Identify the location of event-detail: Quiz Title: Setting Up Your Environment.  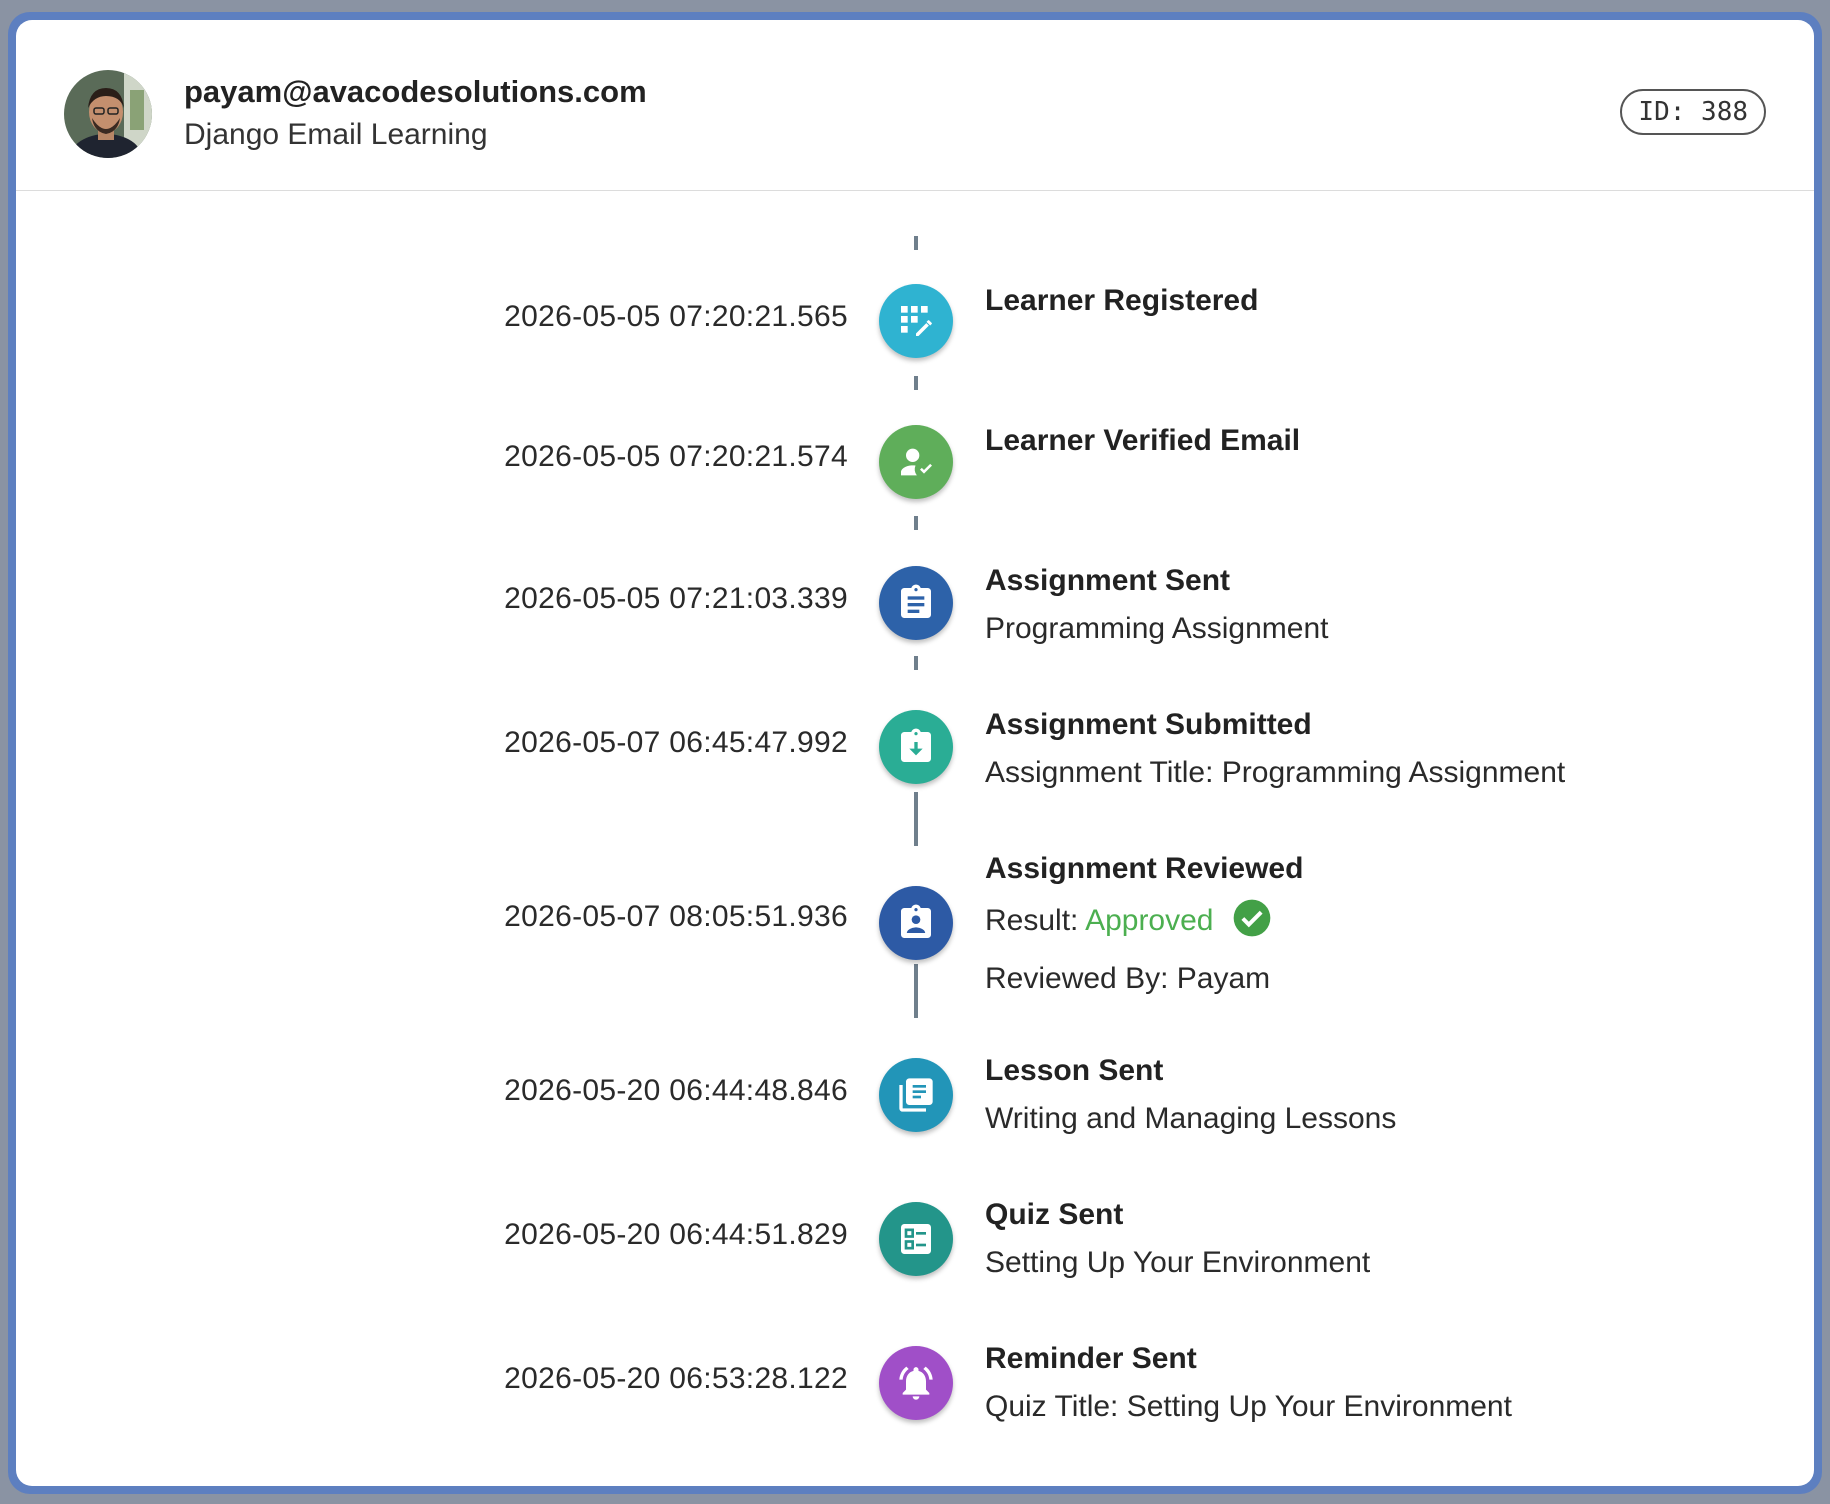
(1248, 1406).